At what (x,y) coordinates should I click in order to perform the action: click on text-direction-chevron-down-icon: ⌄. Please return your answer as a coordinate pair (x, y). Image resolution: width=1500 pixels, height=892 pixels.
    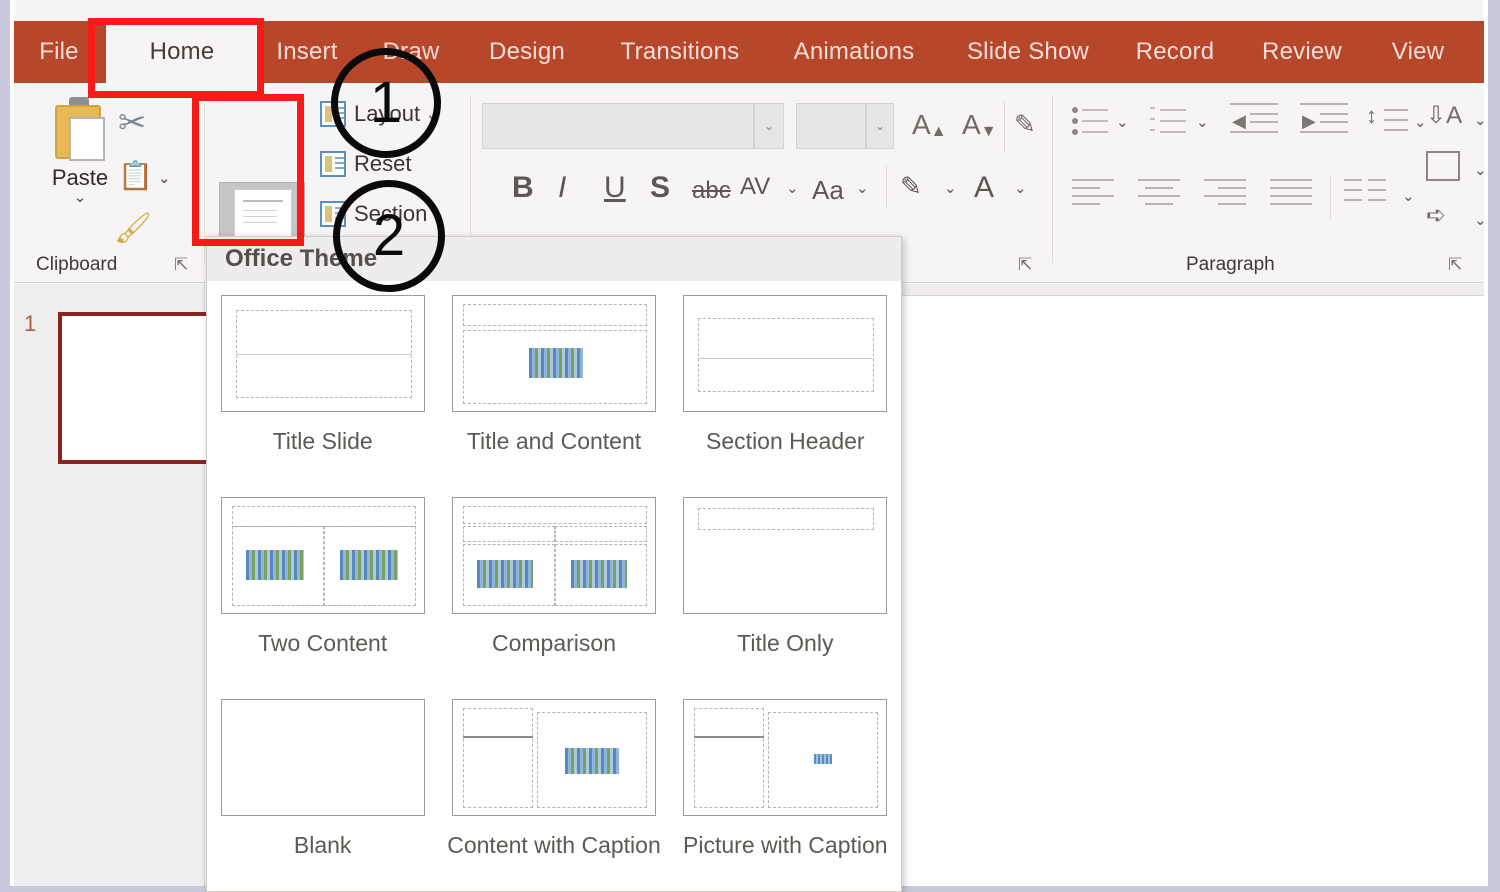
    Looking at the image, I should click on (1480, 120).